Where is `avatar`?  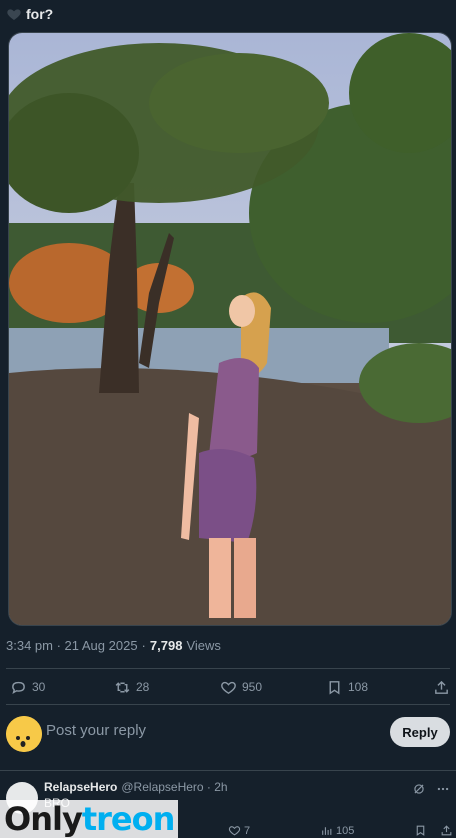 avatar is located at coordinates (24, 734).